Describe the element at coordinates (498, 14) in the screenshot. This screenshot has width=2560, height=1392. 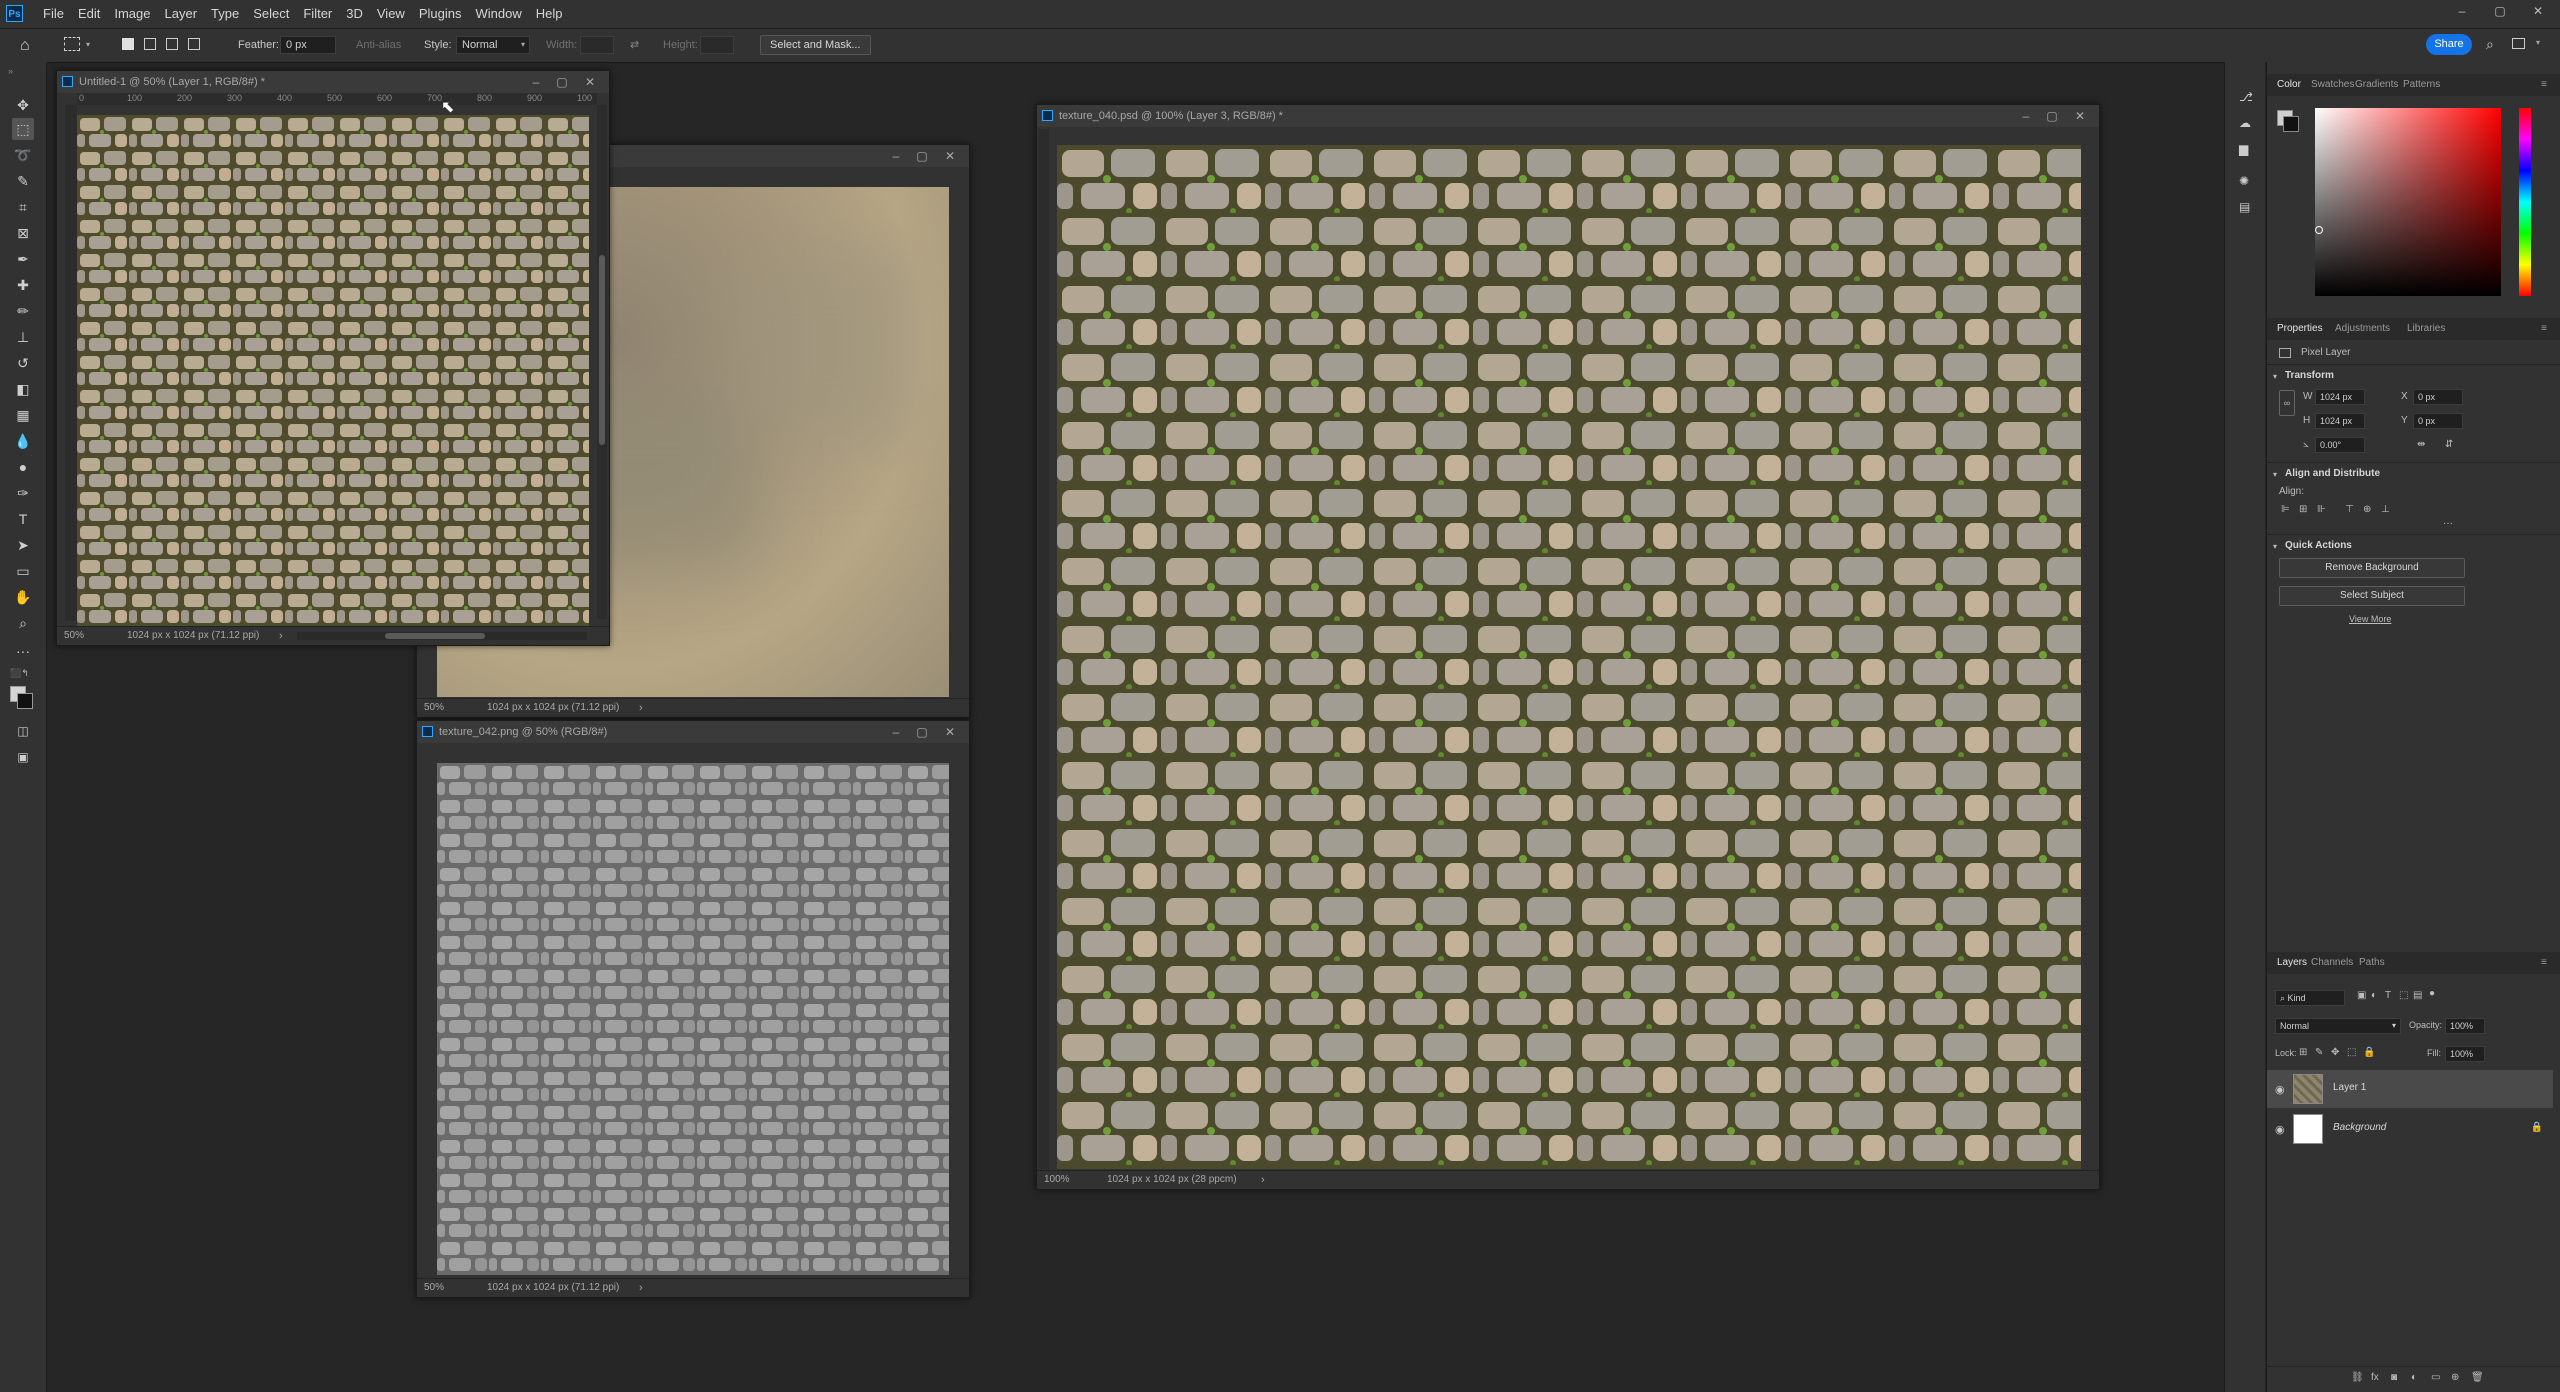
I see `menu-window: Window` at that location.